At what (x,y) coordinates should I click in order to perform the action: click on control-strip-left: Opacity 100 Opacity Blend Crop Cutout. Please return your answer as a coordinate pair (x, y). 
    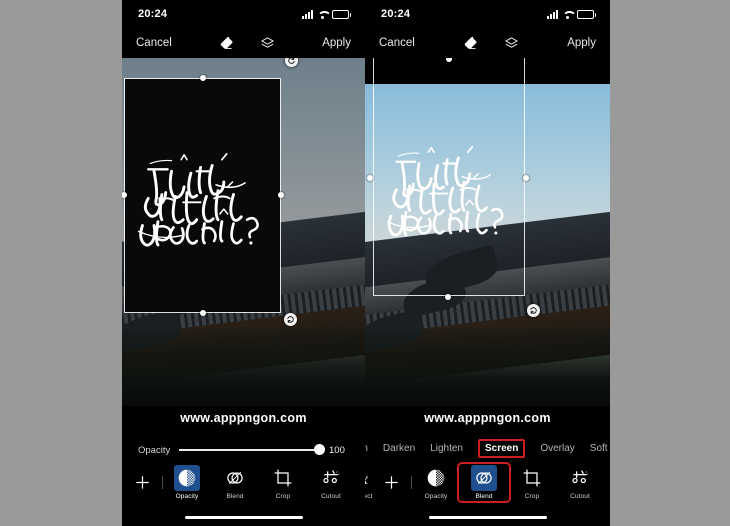
    Looking at the image, I should click on (243, 478).